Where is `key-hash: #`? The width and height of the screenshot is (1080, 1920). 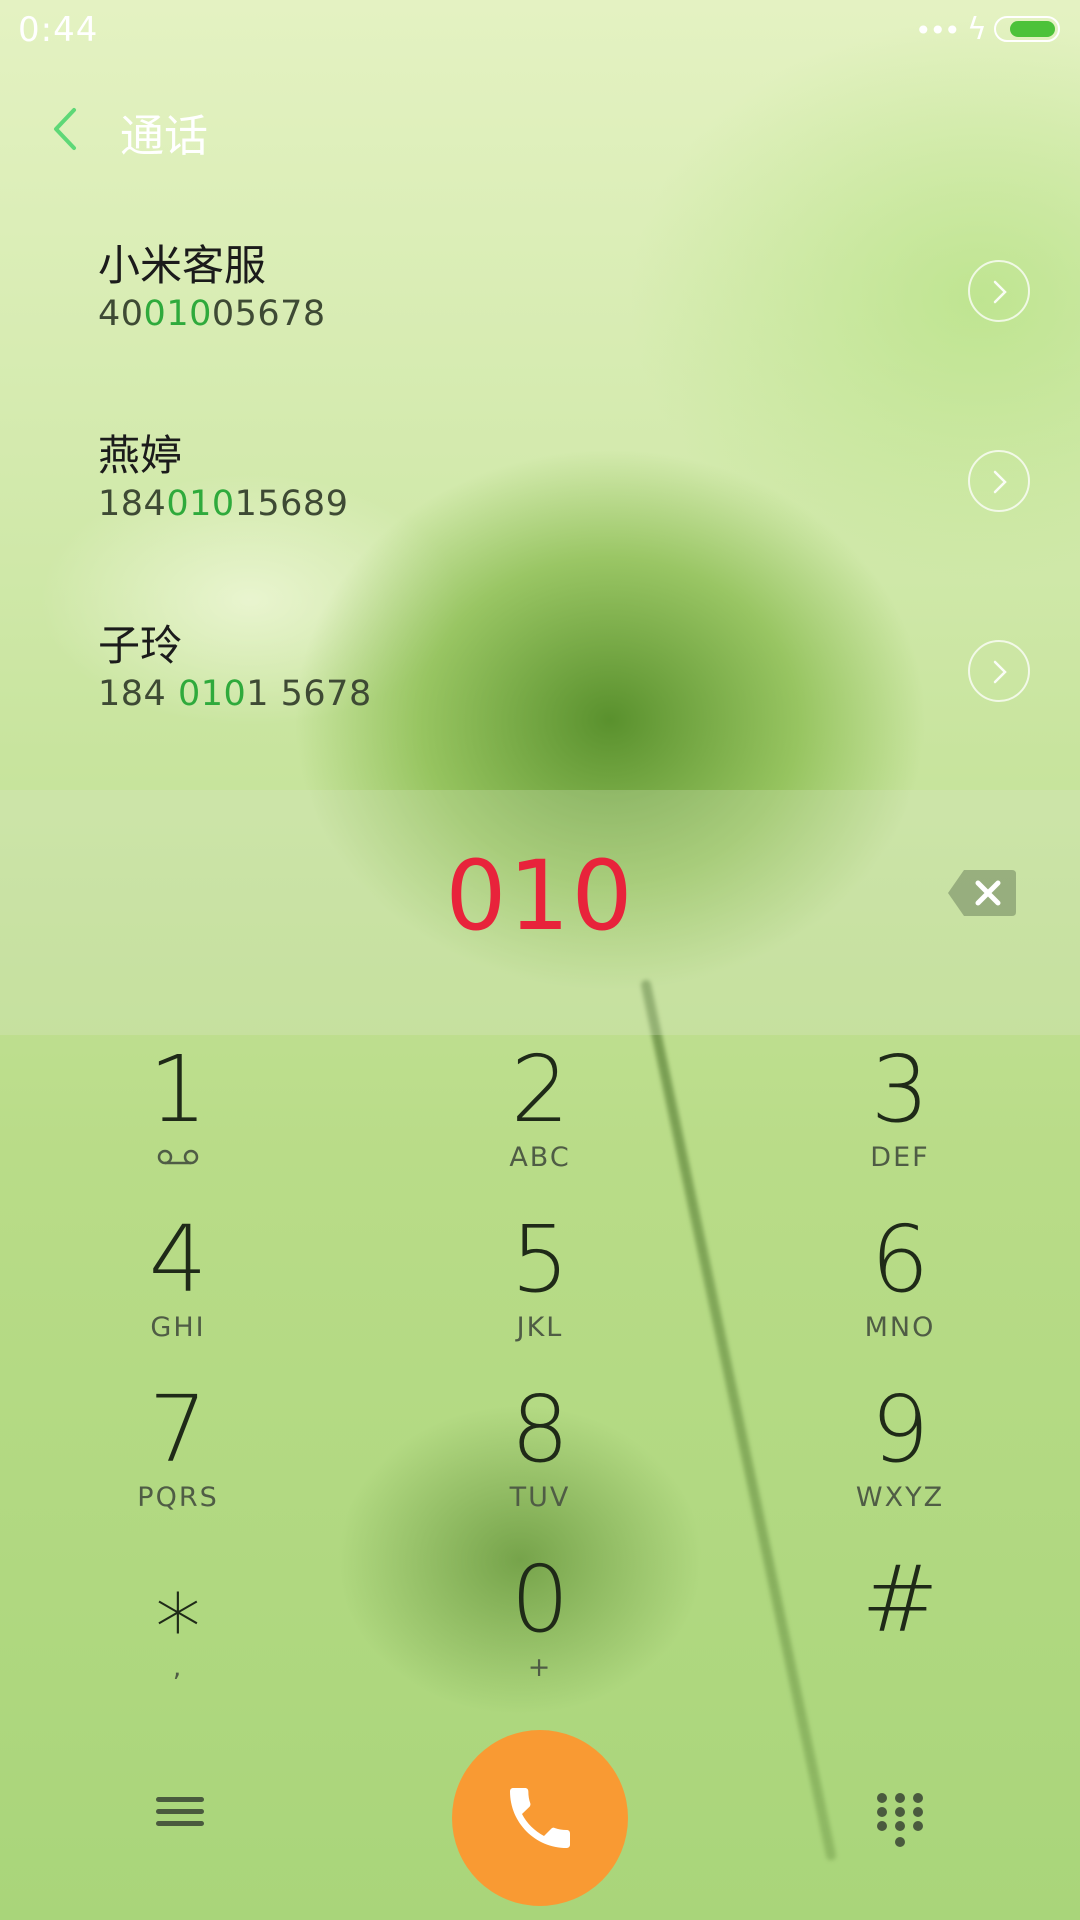 key-hash: # is located at coordinates (900, 1630).